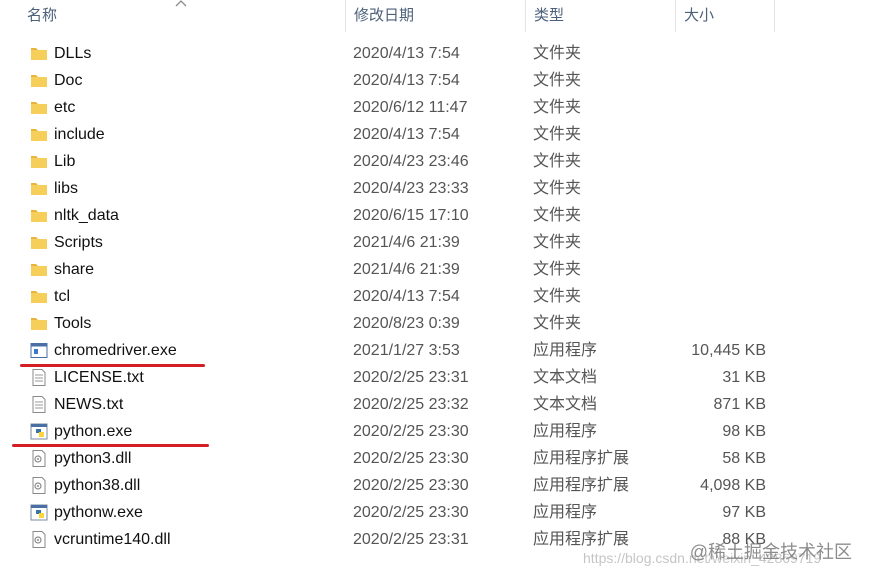 The height and width of the screenshot is (582, 870). Describe the element at coordinates (66, 188) in the screenshot. I see `file-name: libs` at that location.